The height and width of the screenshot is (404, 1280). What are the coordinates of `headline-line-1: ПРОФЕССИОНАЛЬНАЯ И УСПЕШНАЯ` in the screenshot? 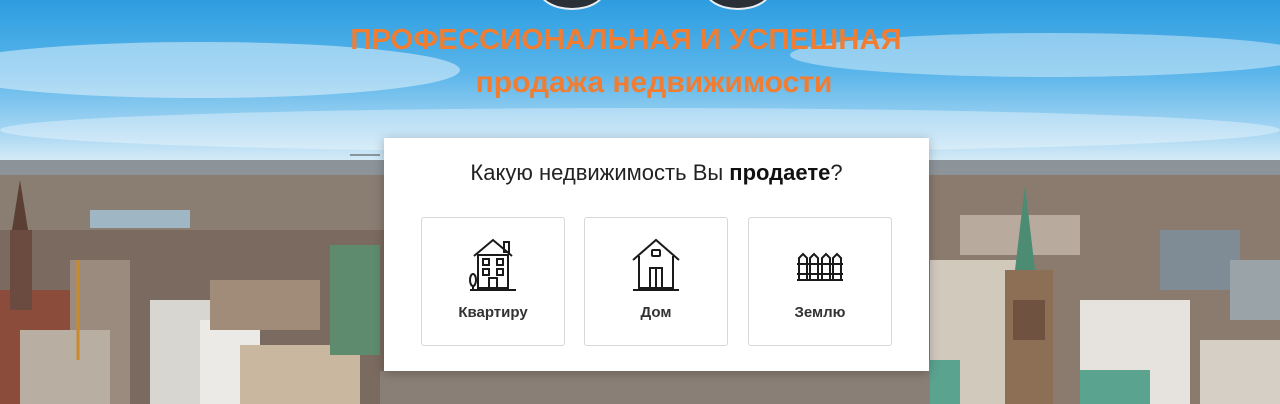 It's located at (626, 40).